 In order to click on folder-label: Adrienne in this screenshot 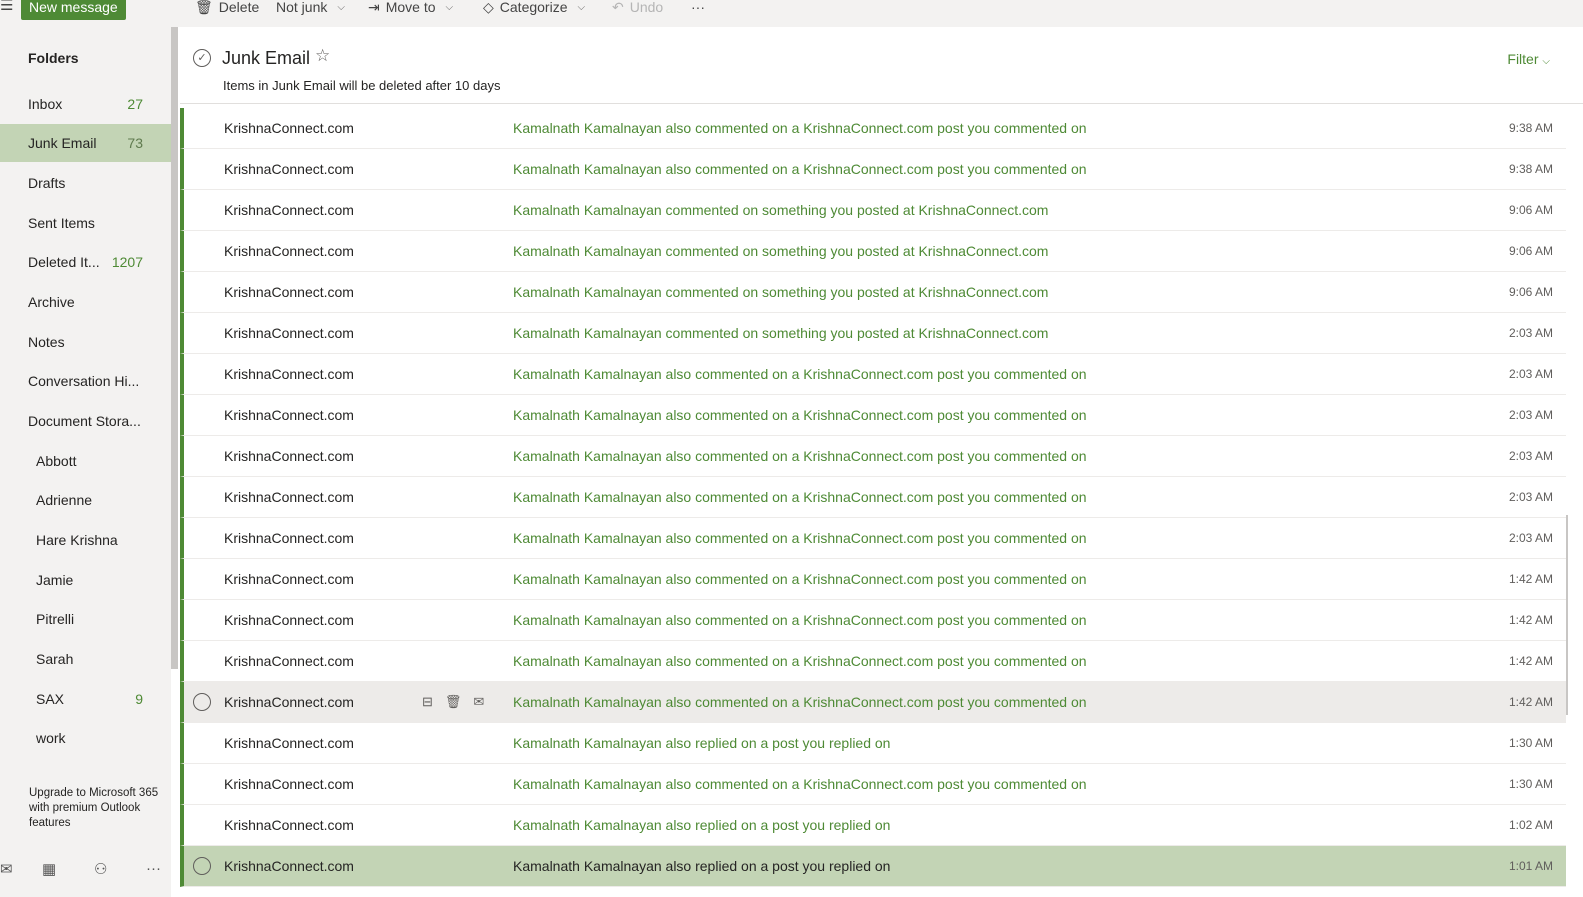, I will do `click(64, 500)`.